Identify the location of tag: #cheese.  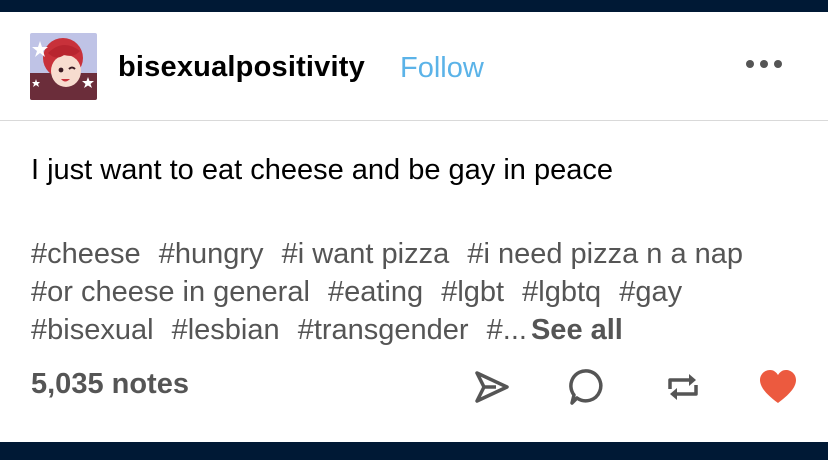
(86, 254).